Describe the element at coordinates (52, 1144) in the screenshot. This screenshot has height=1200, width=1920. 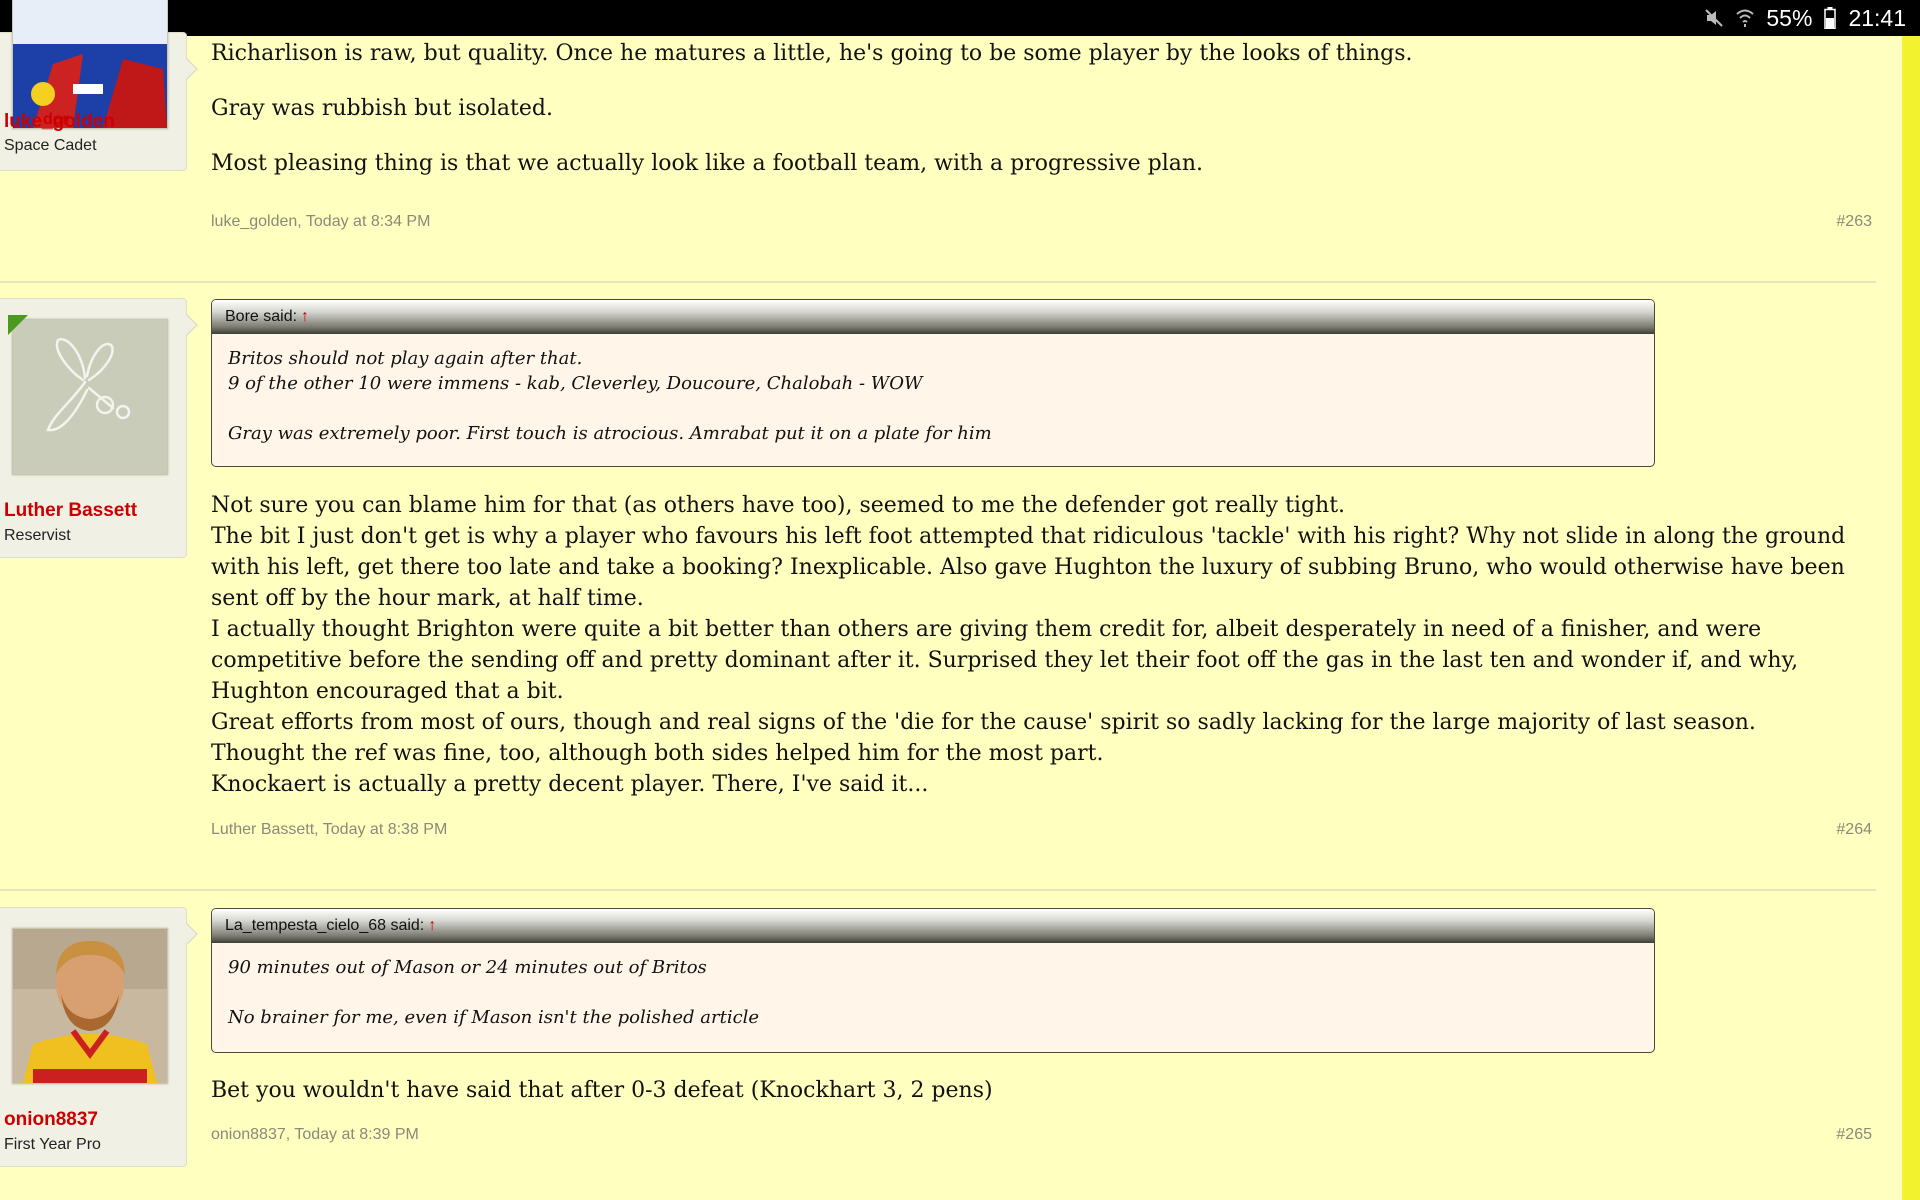
I see `user-title: First Year Pro` at that location.